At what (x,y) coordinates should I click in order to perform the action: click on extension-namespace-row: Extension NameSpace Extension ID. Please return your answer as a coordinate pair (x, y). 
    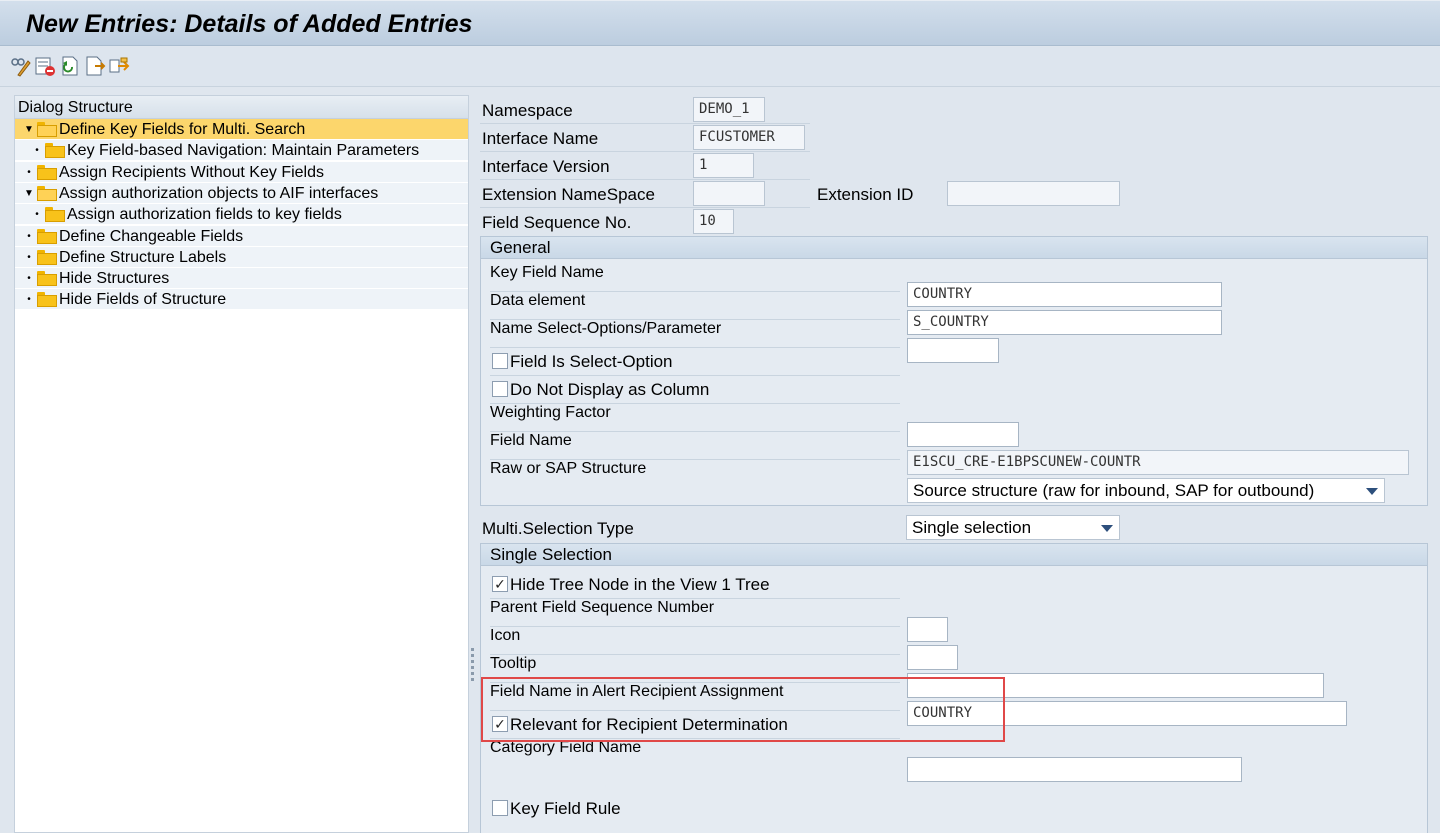
    Looking at the image, I should click on (830, 194).